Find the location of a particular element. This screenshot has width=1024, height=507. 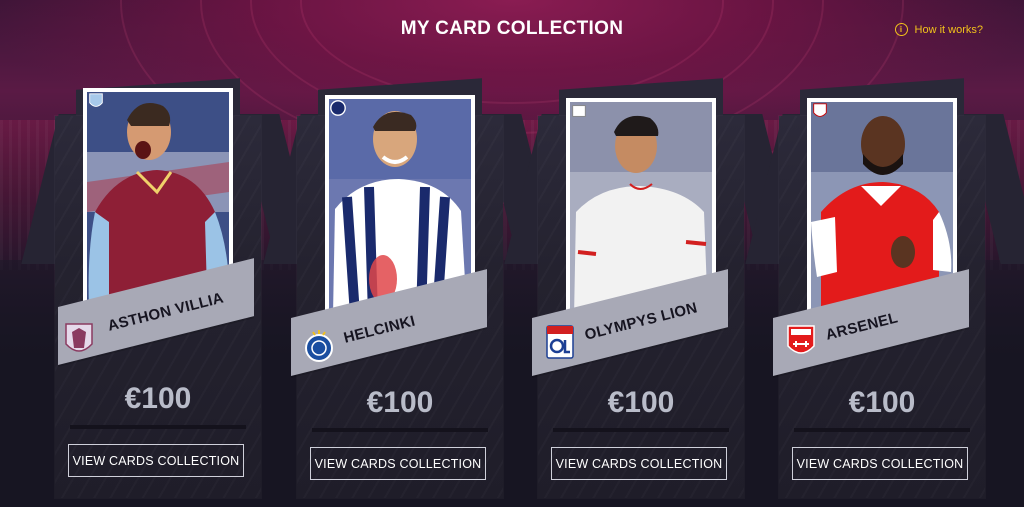

hjk-crest-icon is located at coordinates (319, 346).